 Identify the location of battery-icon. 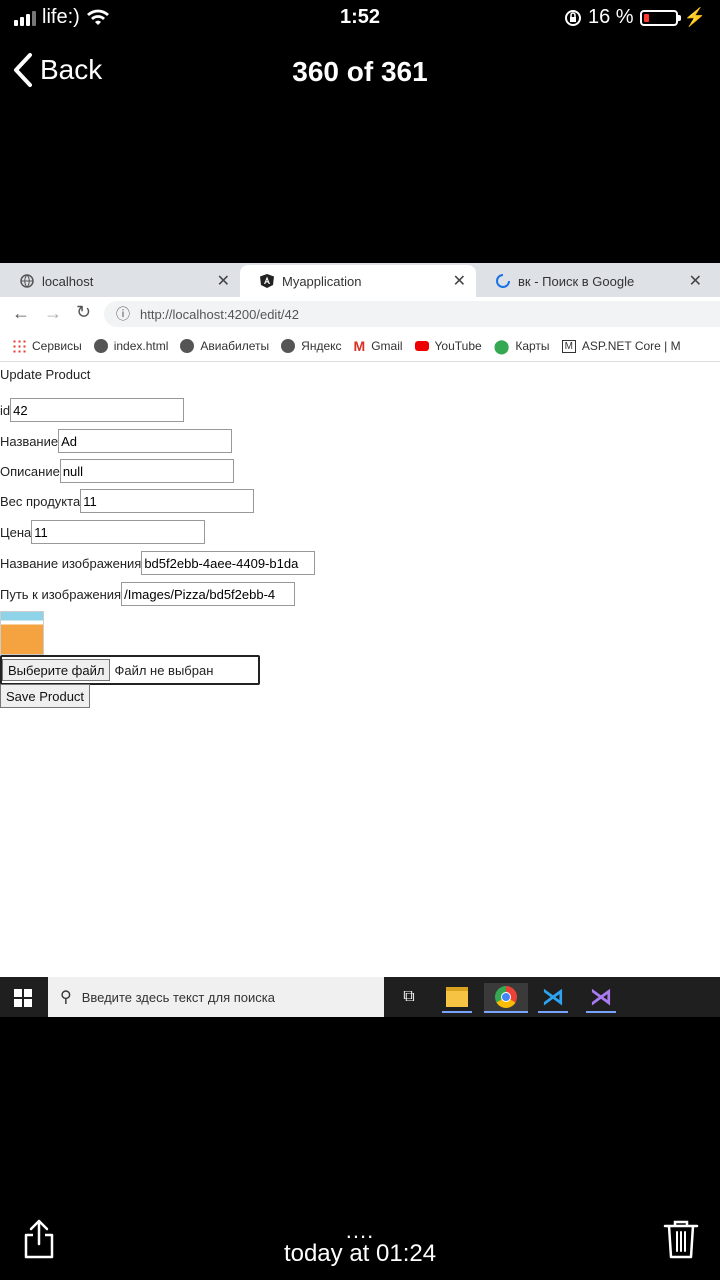
(660, 17).